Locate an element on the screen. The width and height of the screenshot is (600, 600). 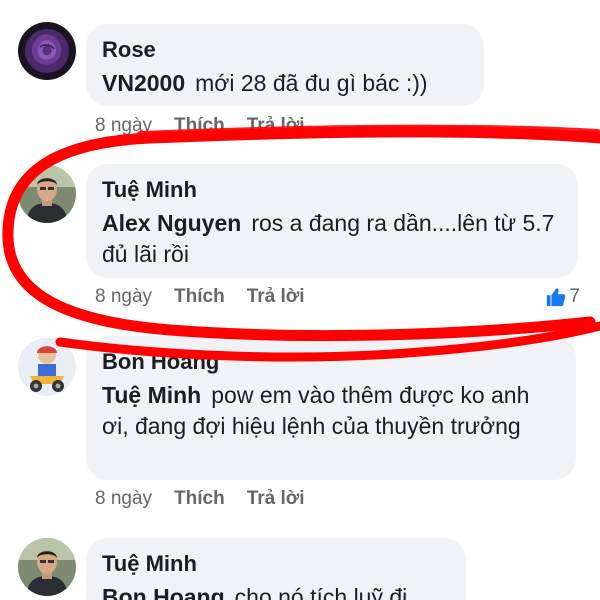
cartoon-motorbike-icon is located at coordinates (47, 367).